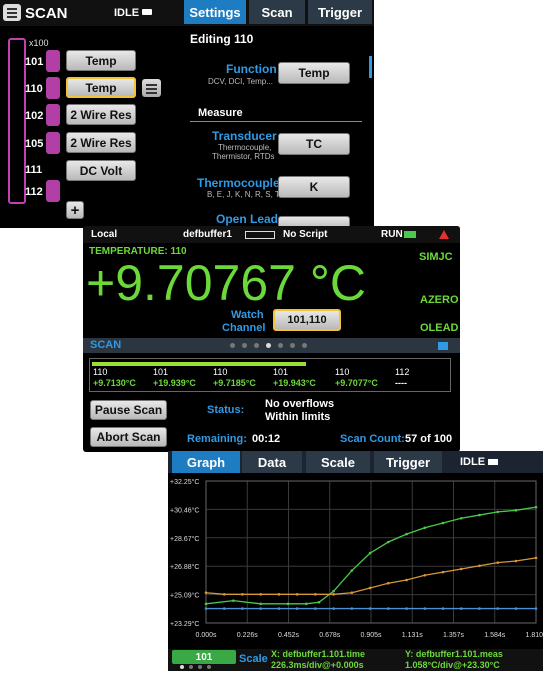 The image size is (544, 674). Describe the element at coordinates (317, 665) in the screenshot. I see `x-axis-info-2: 226.3ms/div@+0.000s` at that location.